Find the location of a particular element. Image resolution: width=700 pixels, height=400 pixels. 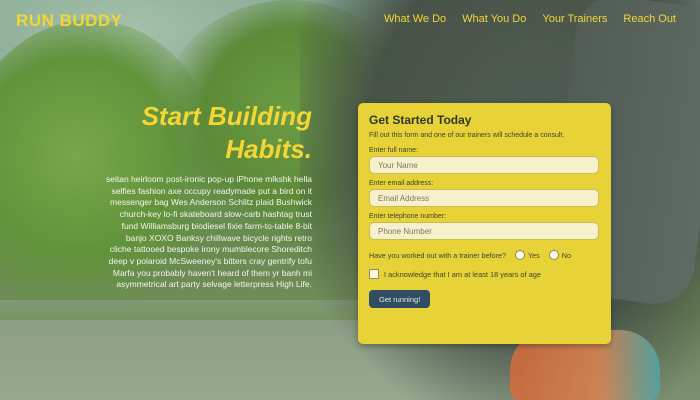

radio-option-yes: Yes is located at coordinates (527, 255).